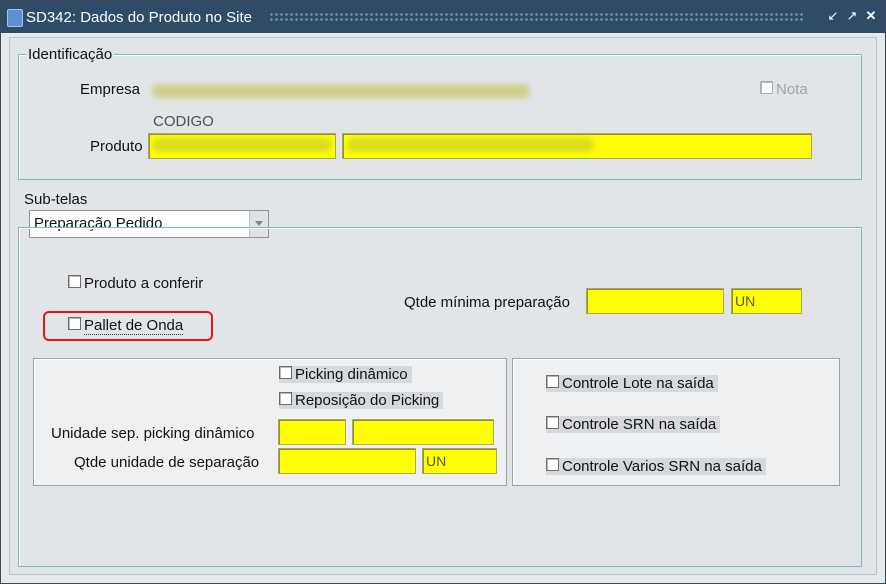  I want to click on maximize-icon: ↗, so click(852, 16).